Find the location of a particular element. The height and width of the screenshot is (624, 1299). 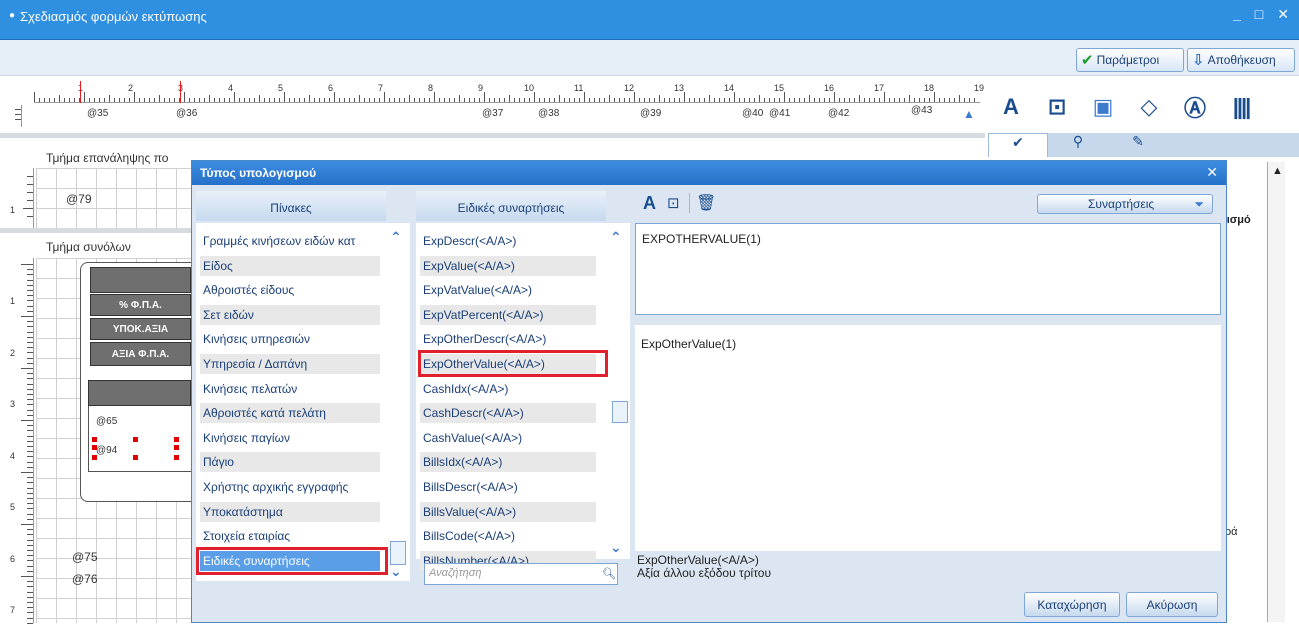

cancel-button: Ακύρωση is located at coordinates (1172, 604).